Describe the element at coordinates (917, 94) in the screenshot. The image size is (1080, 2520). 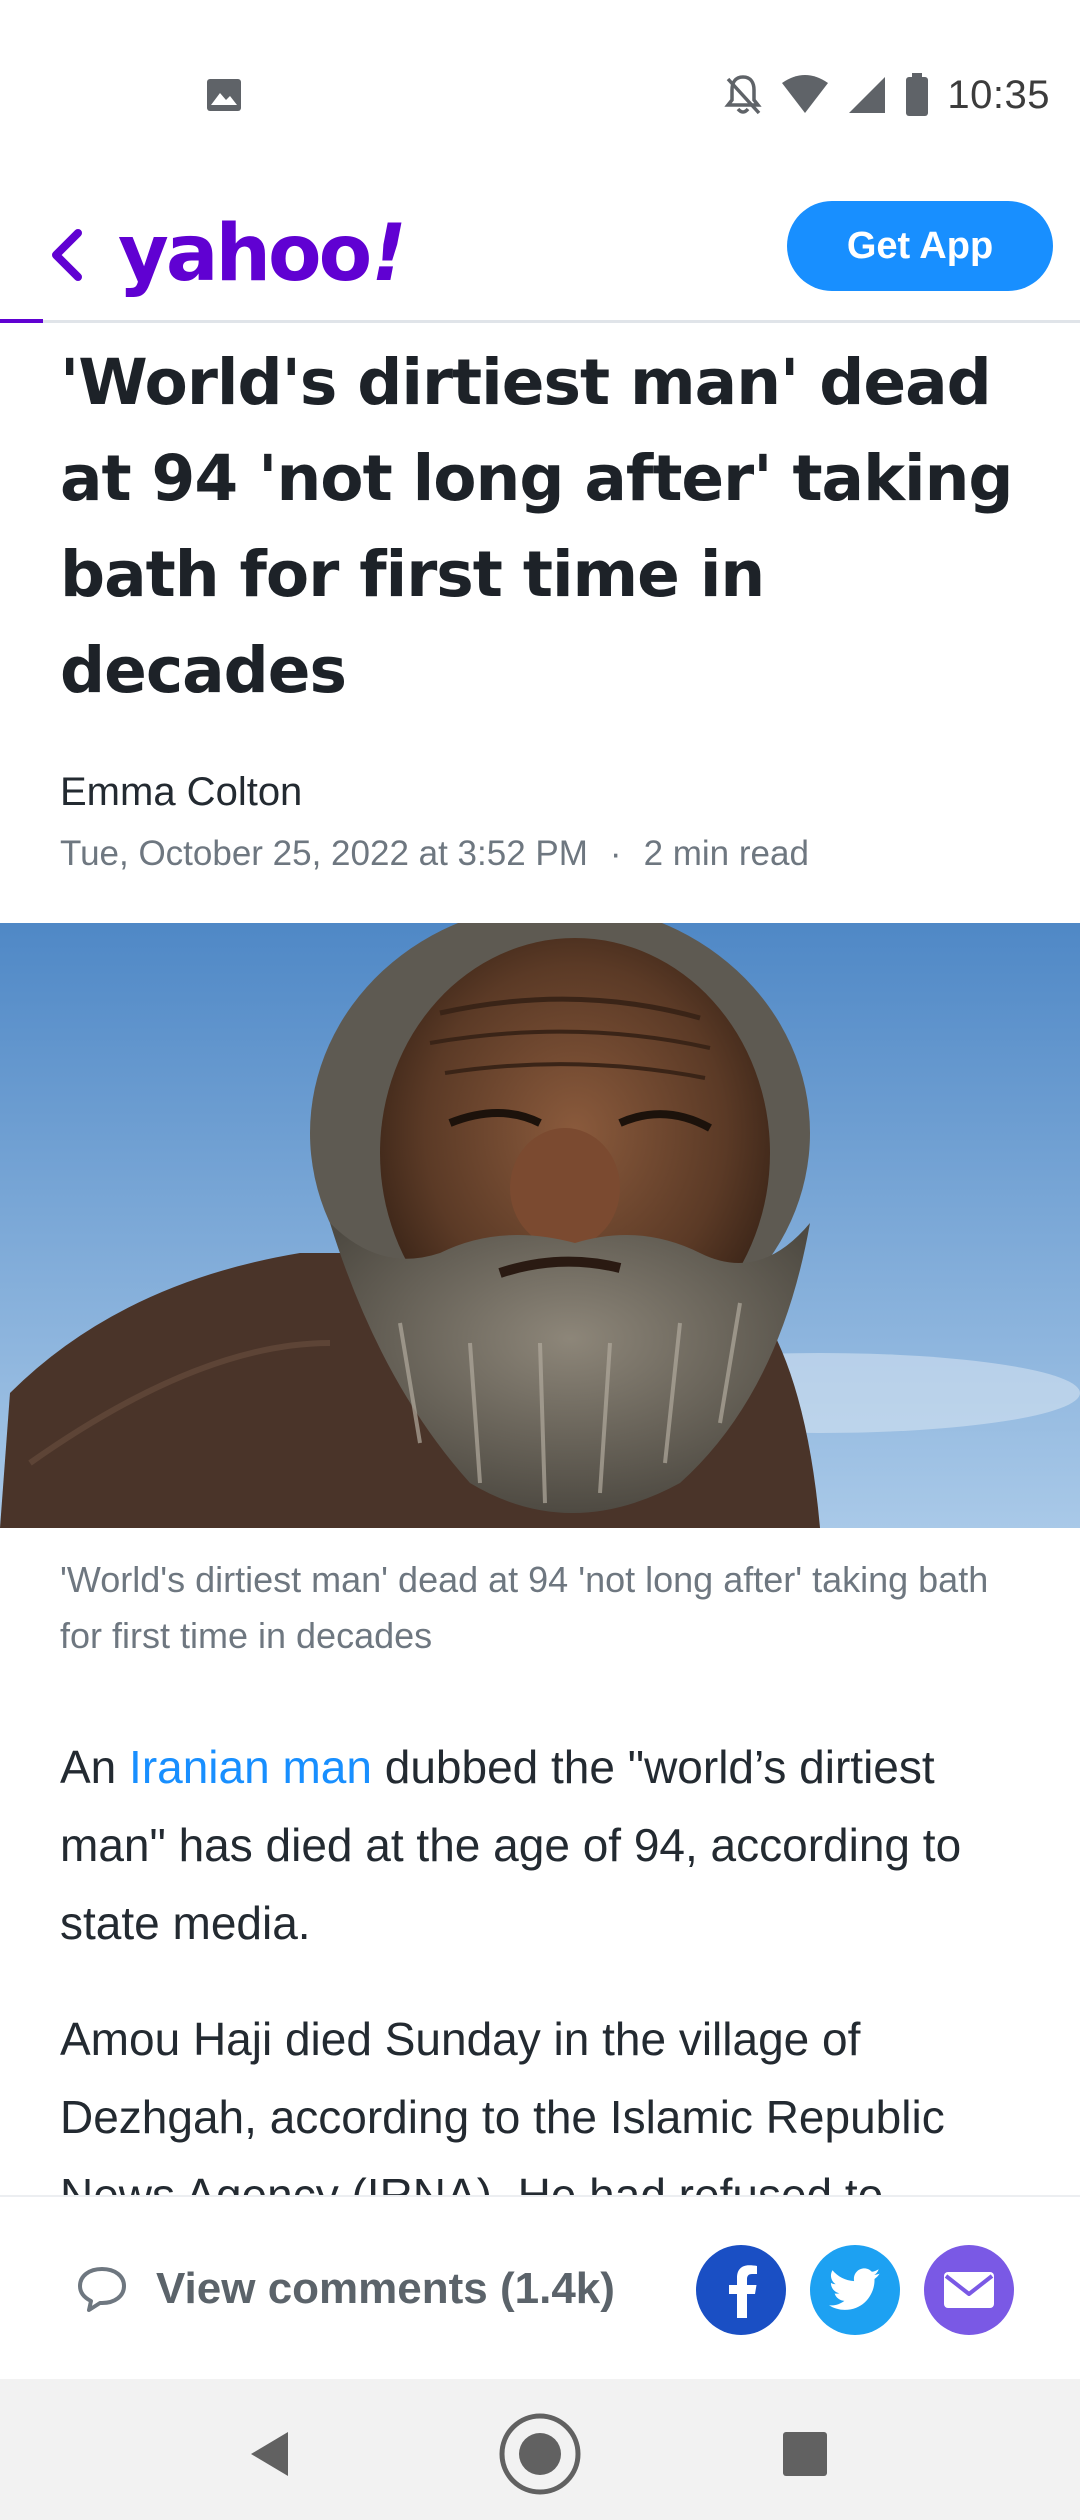
I see `battery-icon` at that location.